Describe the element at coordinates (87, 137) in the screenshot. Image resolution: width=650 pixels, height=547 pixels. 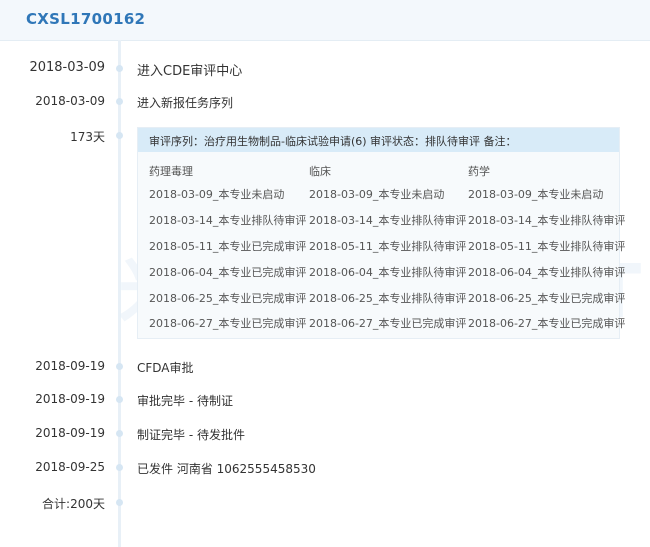
I see `timeline-duration: 173天` at that location.